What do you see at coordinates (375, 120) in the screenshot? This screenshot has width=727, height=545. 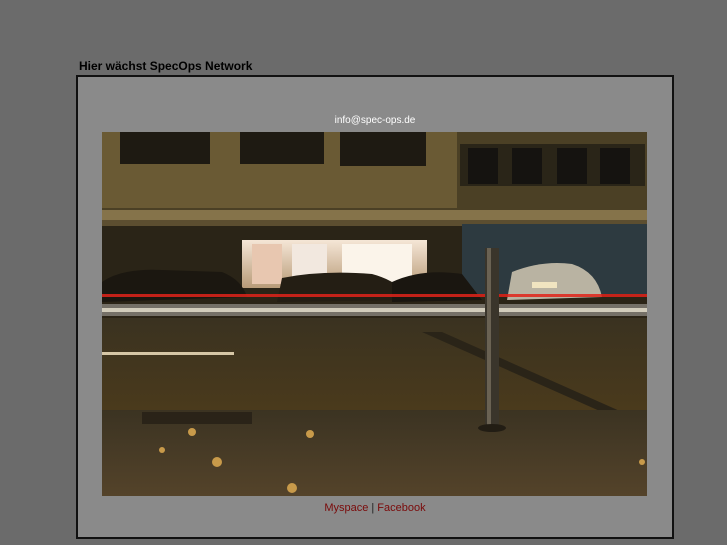 I see `contact-email: info@spec-ops.de` at bounding box center [375, 120].